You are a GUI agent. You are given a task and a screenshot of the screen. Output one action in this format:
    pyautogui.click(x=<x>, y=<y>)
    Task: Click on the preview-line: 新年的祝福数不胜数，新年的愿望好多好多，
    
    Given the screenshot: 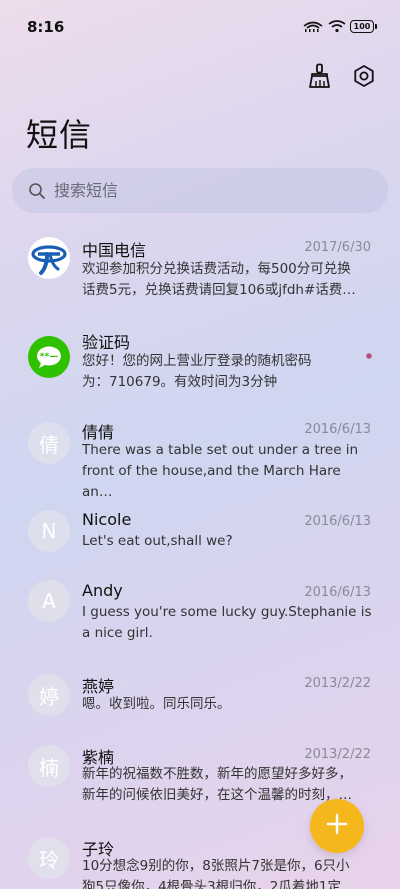 What is the action you would take?
    pyautogui.click(x=217, y=774)
    